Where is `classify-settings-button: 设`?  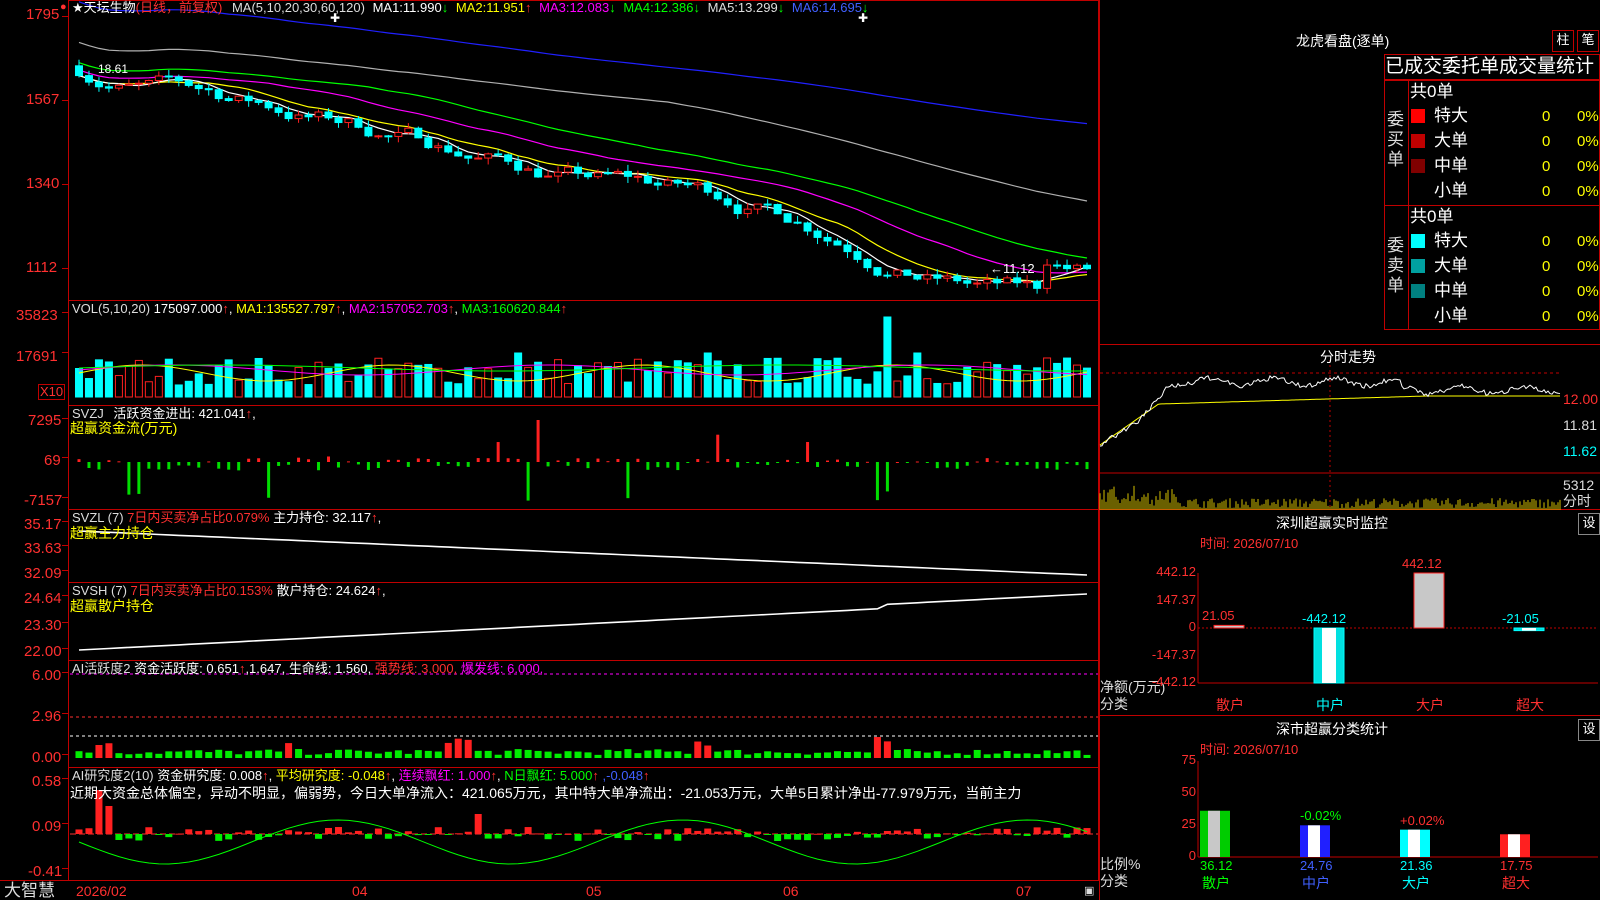 classify-settings-button: 设 is located at coordinates (1589, 730).